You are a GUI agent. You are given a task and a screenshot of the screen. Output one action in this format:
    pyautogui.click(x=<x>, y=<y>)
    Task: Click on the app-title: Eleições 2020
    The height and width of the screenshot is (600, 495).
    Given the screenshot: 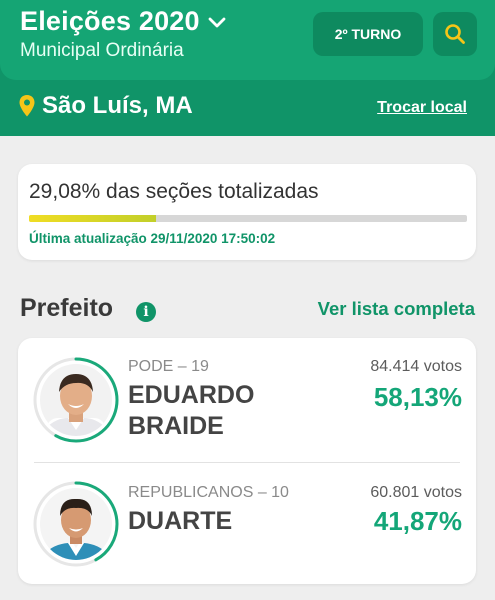 What is the action you would take?
    pyautogui.click(x=110, y=21)
    